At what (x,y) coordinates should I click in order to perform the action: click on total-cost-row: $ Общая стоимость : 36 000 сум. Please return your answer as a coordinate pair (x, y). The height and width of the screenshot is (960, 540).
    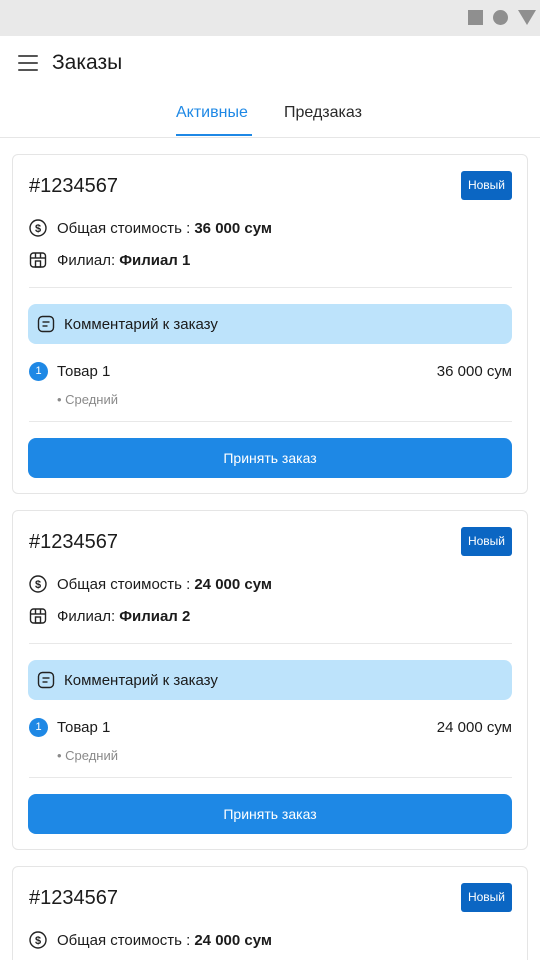
    Looking at the image, I should click on (150, 228).